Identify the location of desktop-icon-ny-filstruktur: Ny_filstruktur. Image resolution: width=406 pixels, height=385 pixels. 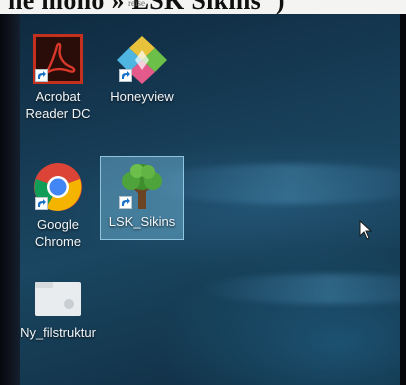
(61, 315).